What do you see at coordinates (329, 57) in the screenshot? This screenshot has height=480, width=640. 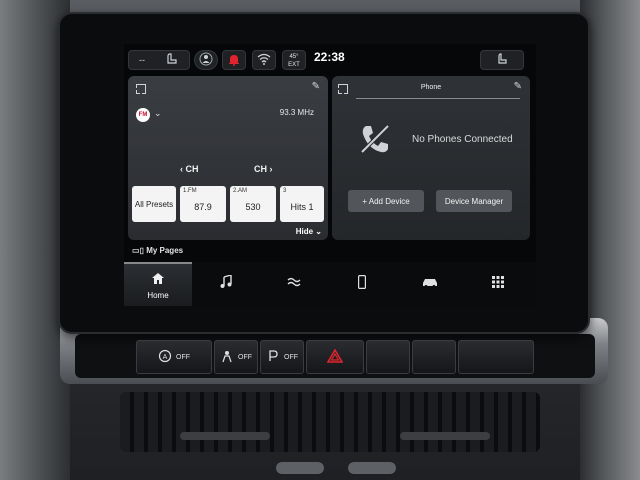 I see `clock: 22:38` at bounding box center [329, 57].